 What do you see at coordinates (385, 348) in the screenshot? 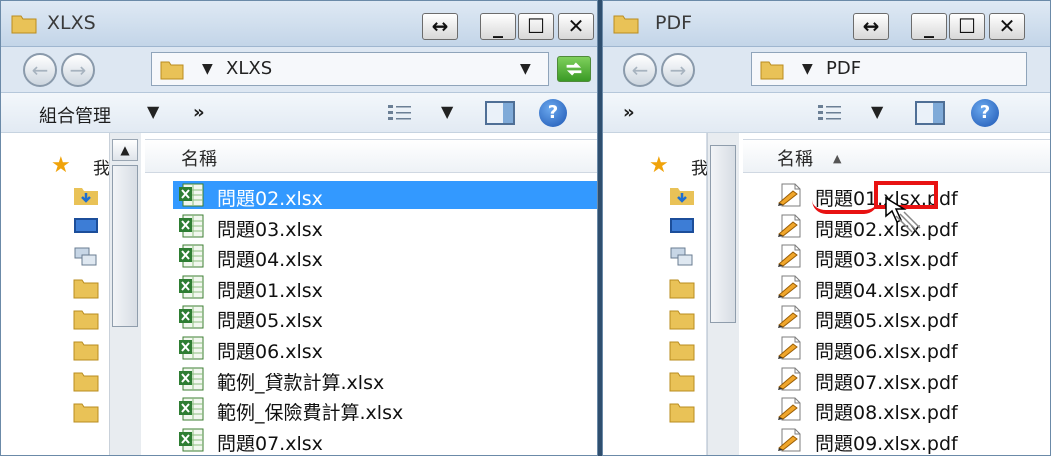
I see `file-row: 問題06.xlsx` at bounding box center [385, 348].